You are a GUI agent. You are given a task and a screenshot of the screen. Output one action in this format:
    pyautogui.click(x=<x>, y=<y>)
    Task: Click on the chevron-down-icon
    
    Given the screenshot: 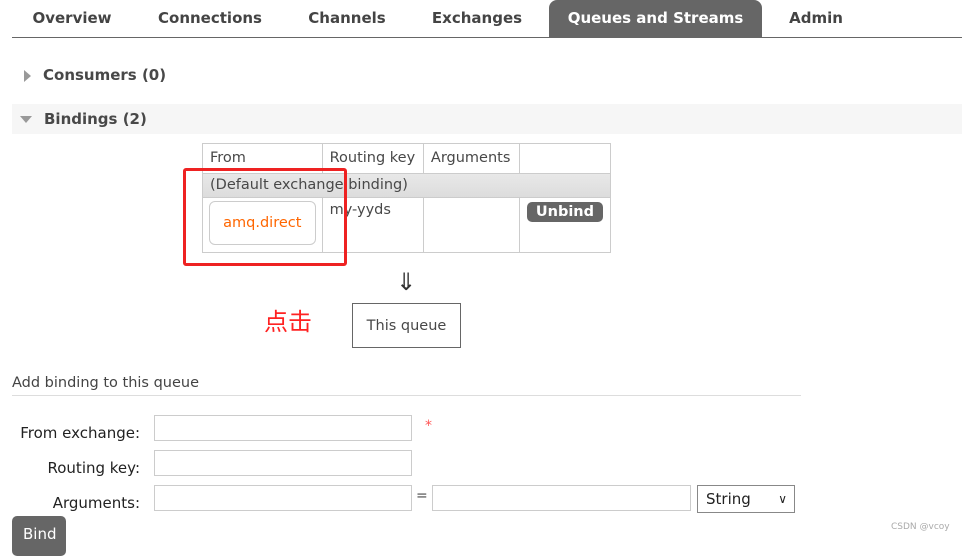 What is the action you would take?
    pyautogui.click(x=26, y=119)
    